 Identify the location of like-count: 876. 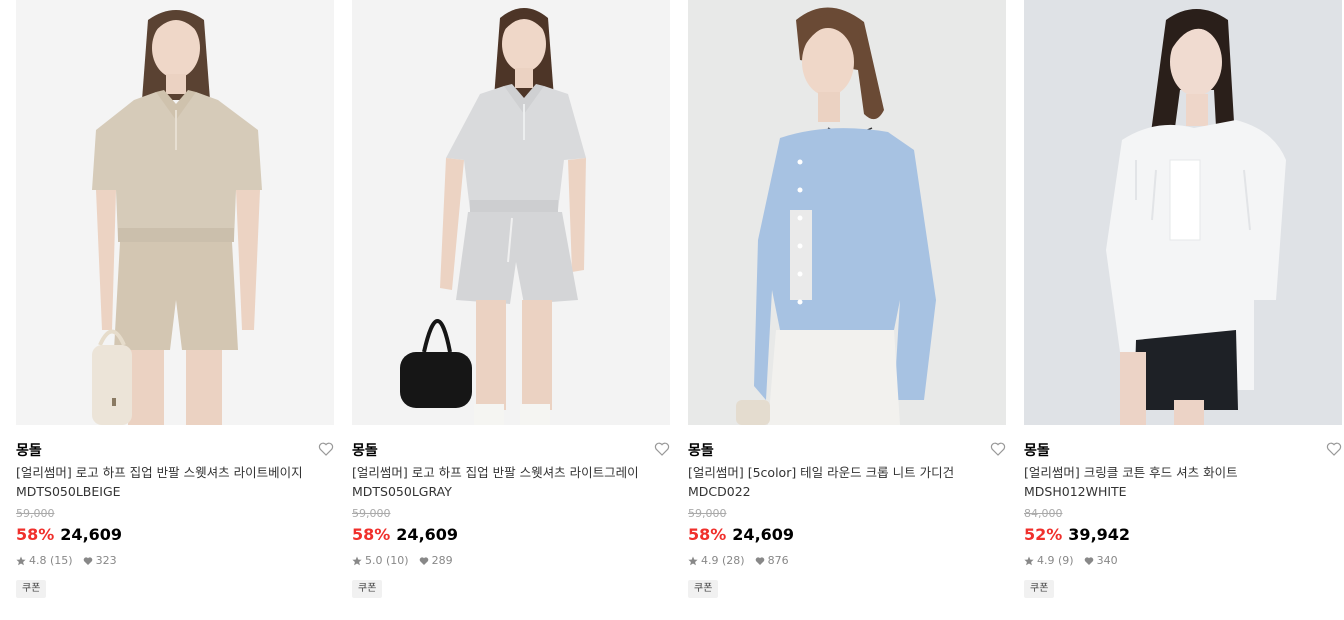
(778, 560).